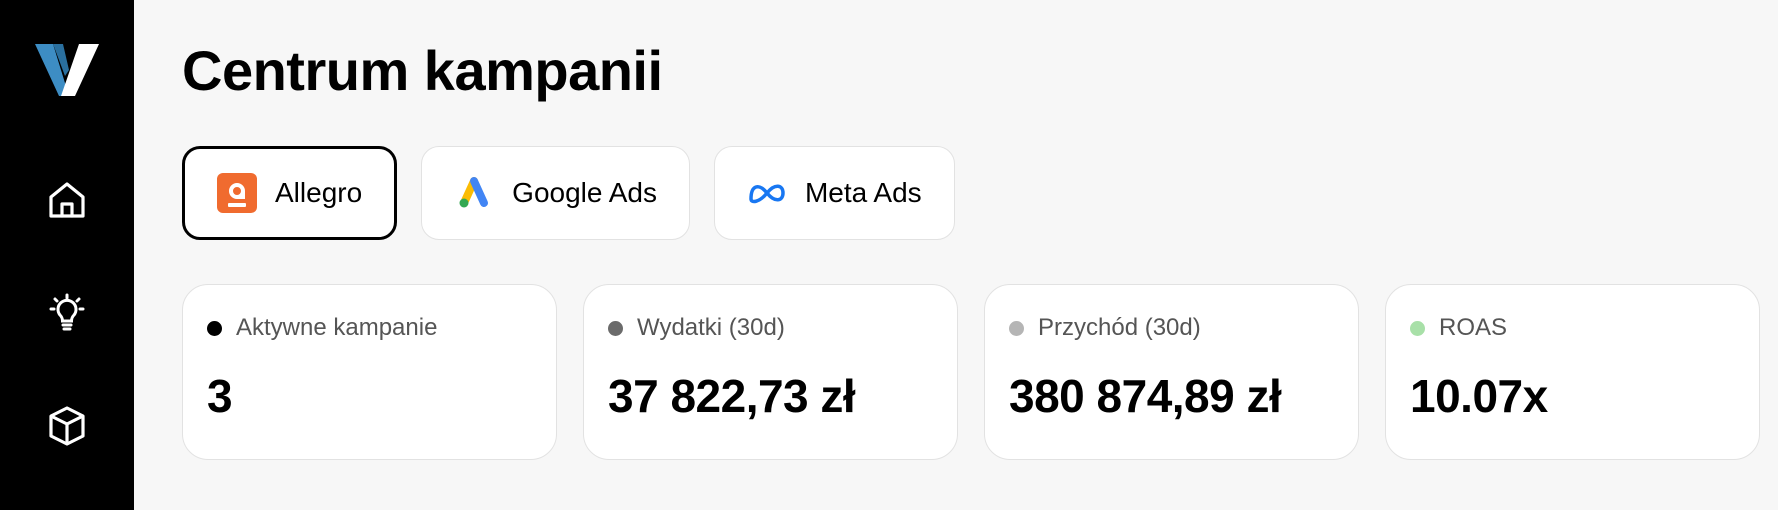 The height and width of the screenshot is (510, 1778). I want to click on tab-meta-ads: Meta Ads, so click(834, 193).